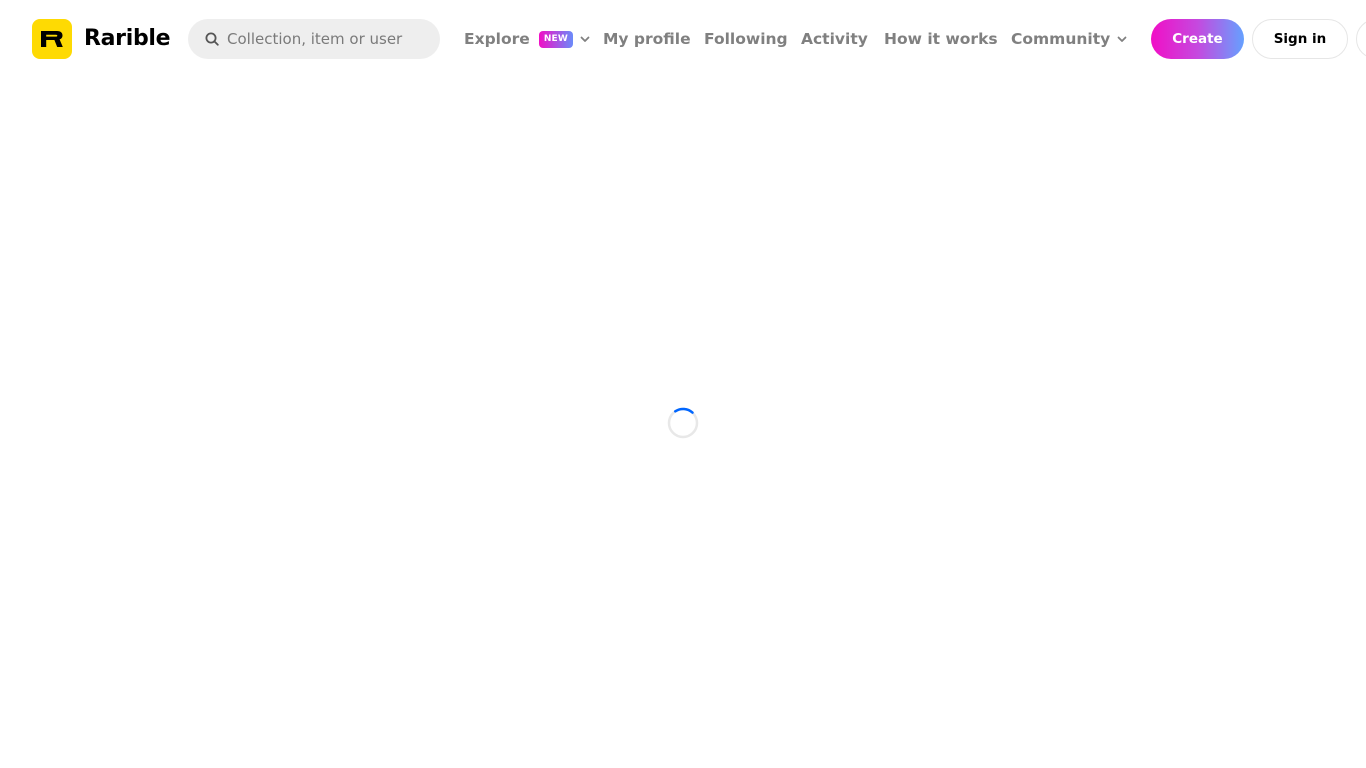 The width and height of the screenshot is (1366, 768). What do you see at coordinates (647, 39) in the screenshot?
I see `nav-my-profile: My profile` at bounding box center [647, 39].